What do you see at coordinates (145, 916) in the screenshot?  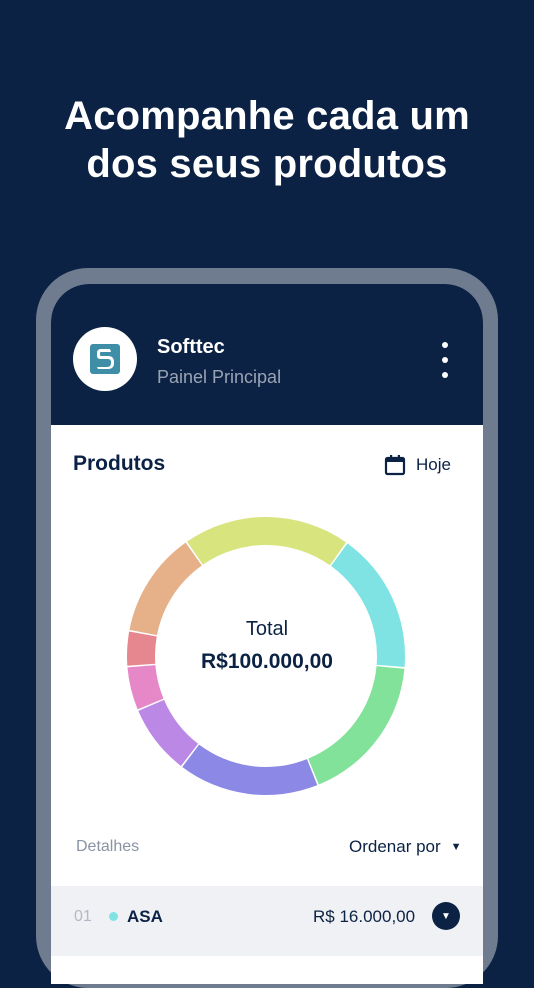 I see `row-product-name: ASA` at bounding box center [145, 916].